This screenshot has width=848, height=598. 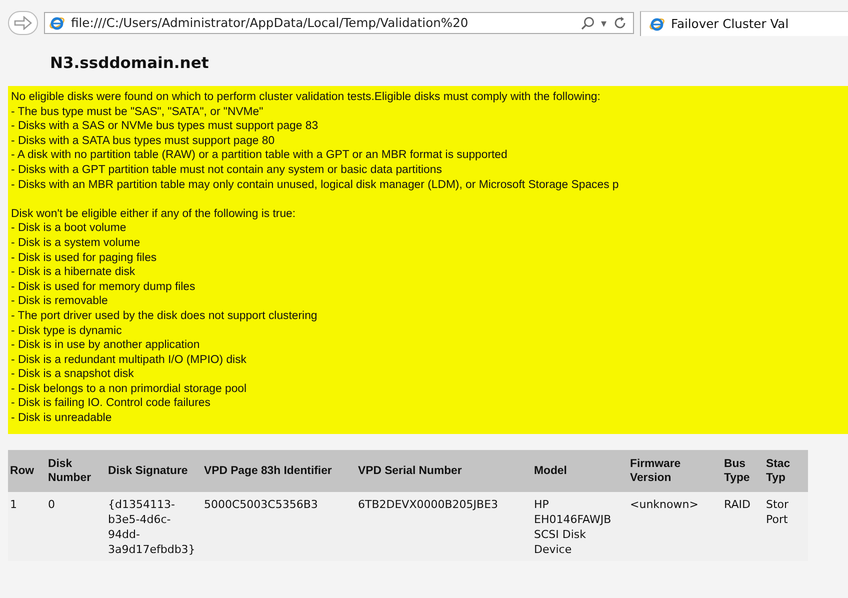 What do you see at coordinates (580, 471) in the screenshot?
I see `column-header: Model` at bounding box center [580, 471].